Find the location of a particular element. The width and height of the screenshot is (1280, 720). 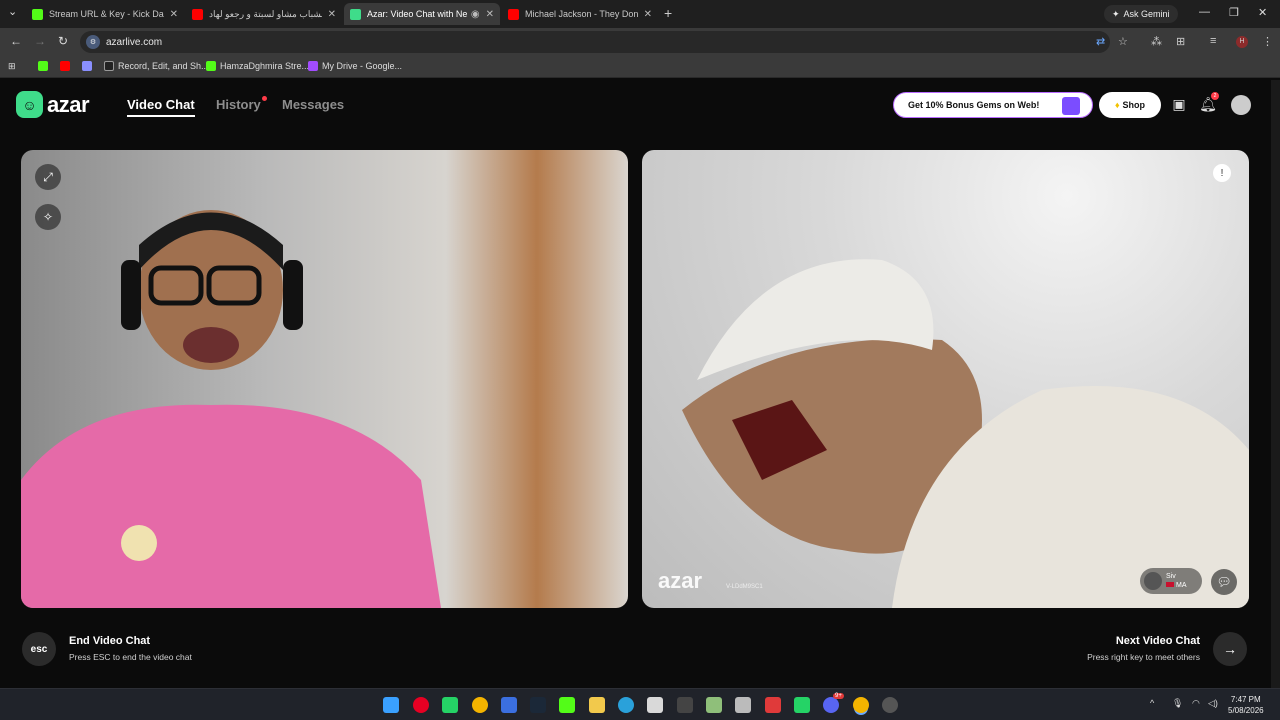

bookmark-kick is located at coordinates (43, 66).